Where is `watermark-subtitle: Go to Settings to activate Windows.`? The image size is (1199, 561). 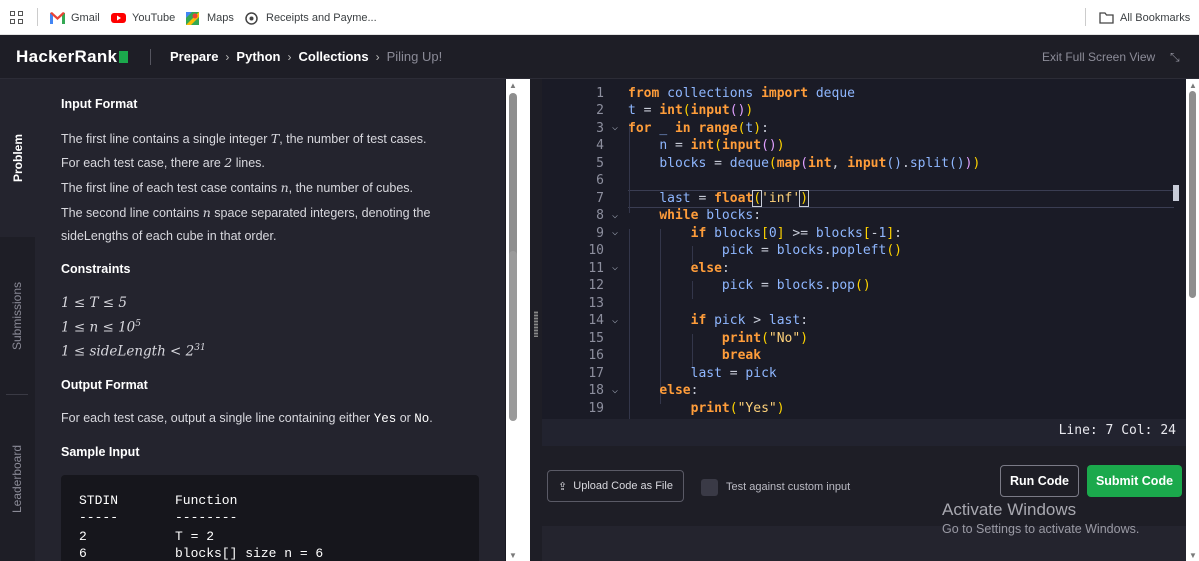 watermark-subtitle: Go to Settings to activate Windows. is located at coordinates (1041, 529).